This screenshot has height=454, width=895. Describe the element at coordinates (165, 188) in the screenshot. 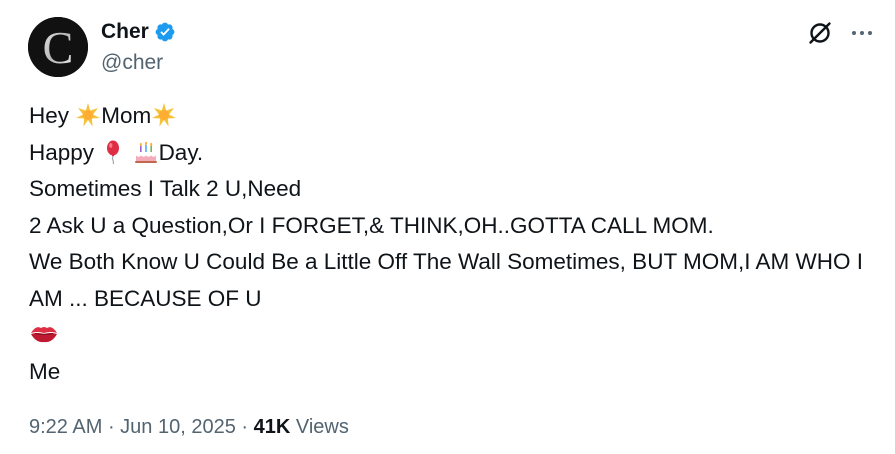

I see `tweet-line-3: Sometimes I Talk 2 U,Need` at that location.